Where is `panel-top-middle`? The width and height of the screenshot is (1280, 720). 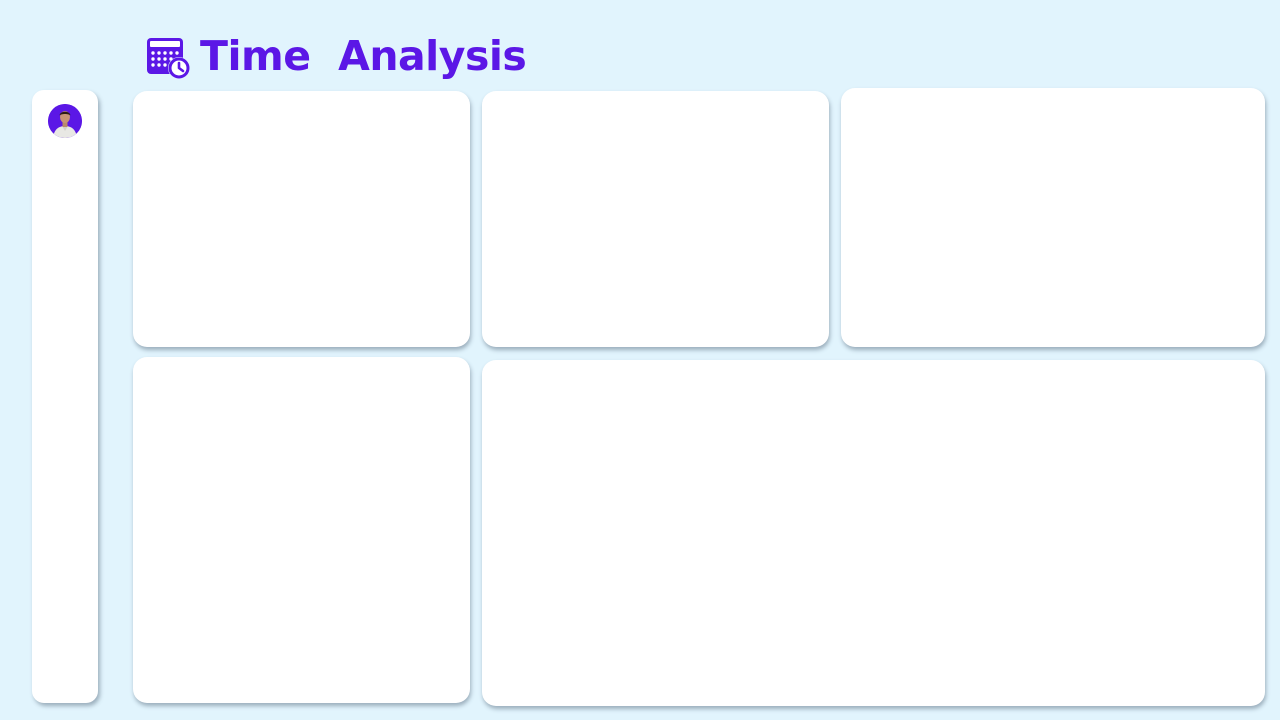
panel-top-middle is located at coordinates (655, 219).